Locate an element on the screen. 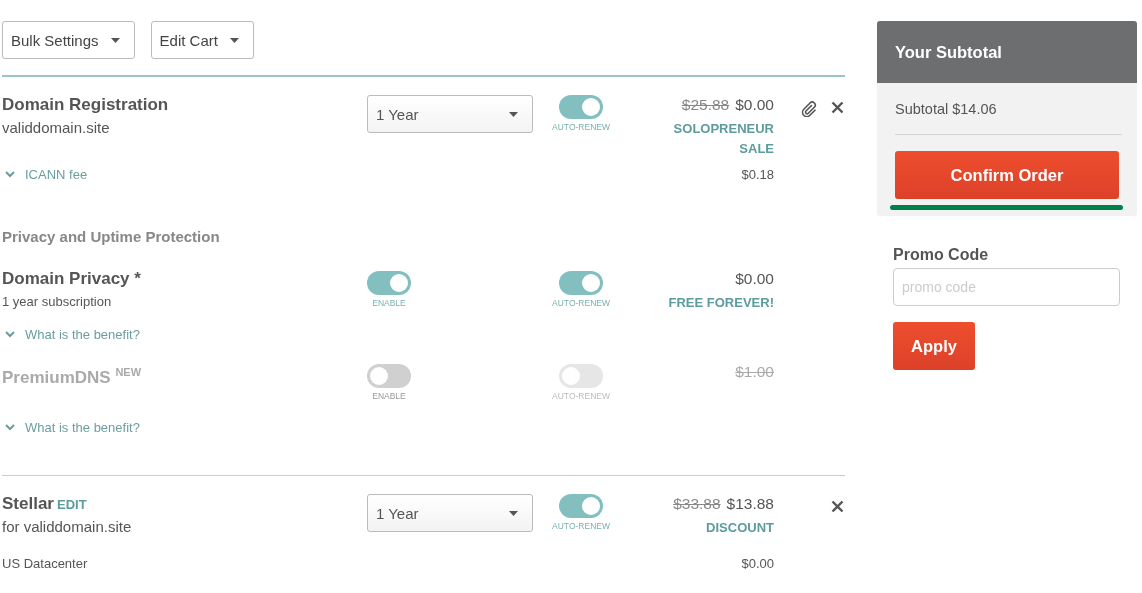  product-title: Stellar is located at coordinates (28, 503).